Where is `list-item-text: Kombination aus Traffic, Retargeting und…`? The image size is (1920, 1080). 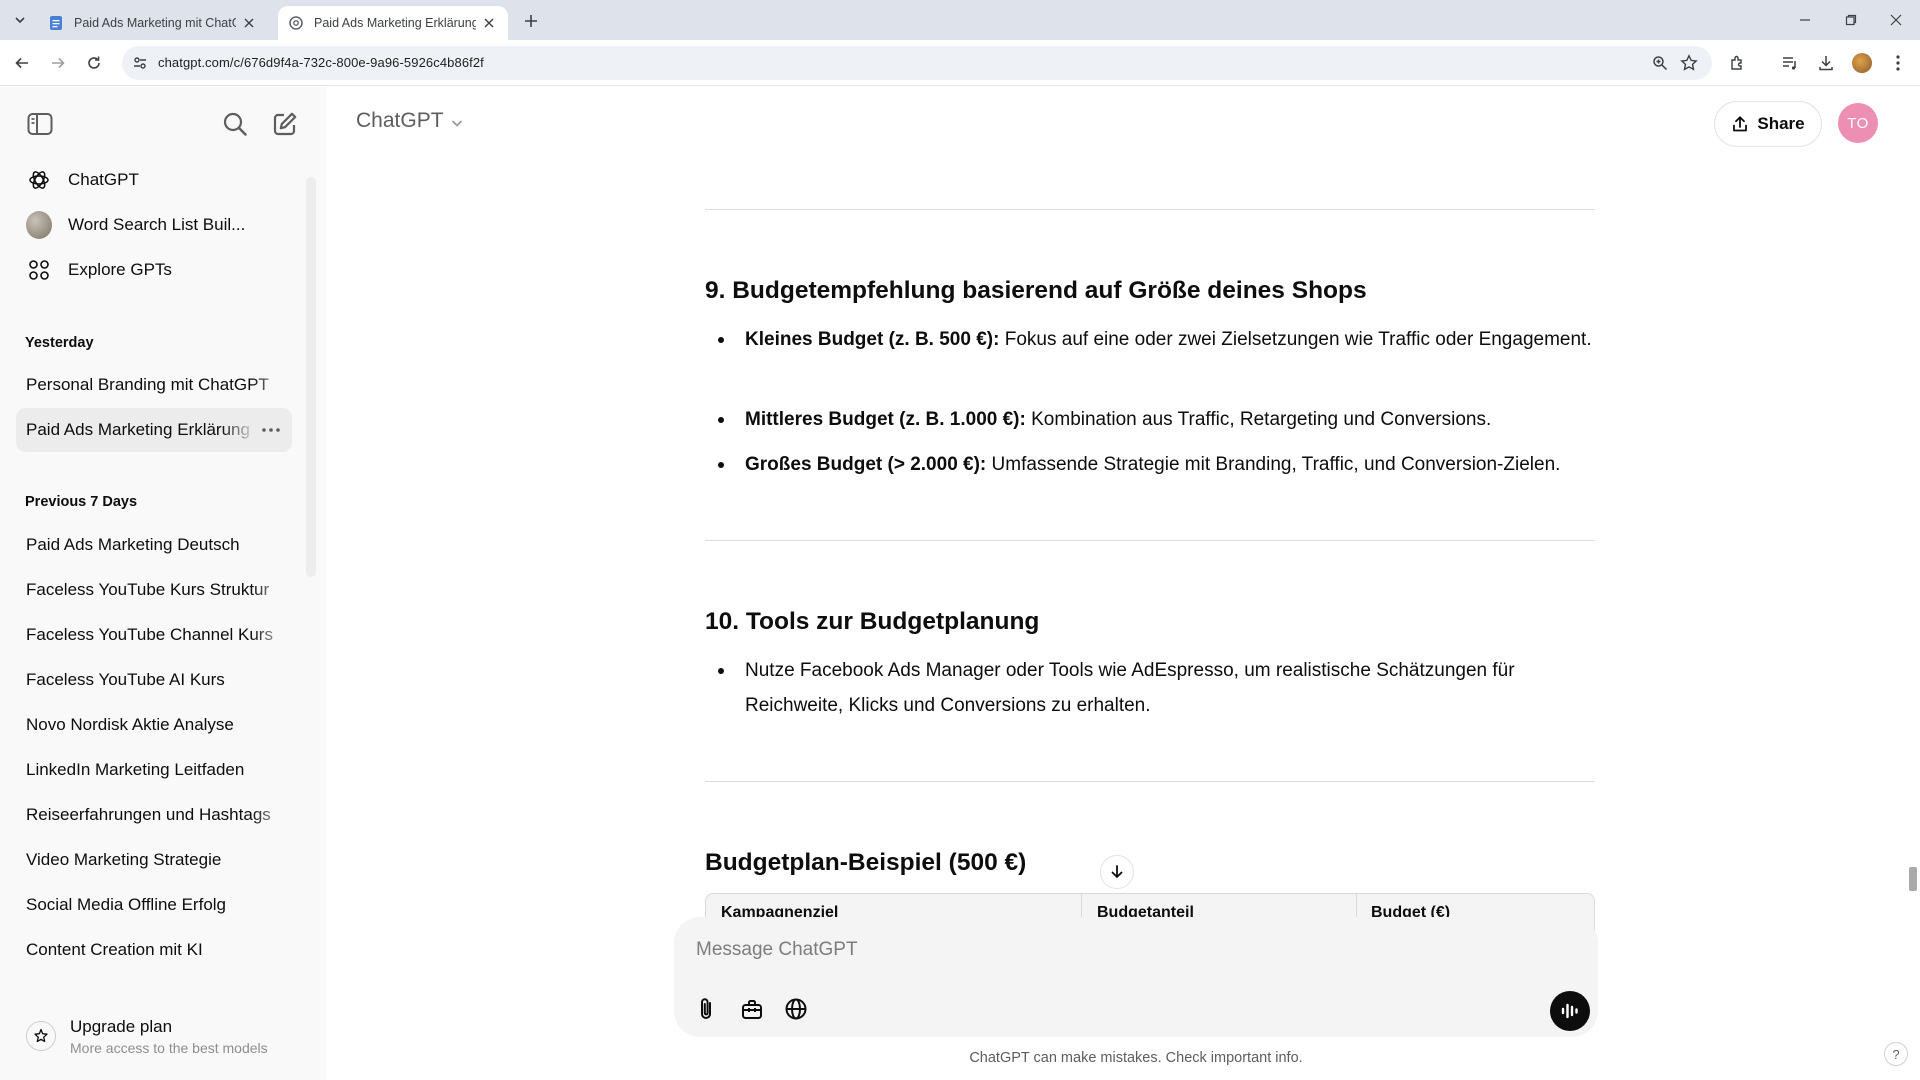
list-item-text: Kombination aus Traffic, Retargeting und… is located at coordinates (1258, 419).